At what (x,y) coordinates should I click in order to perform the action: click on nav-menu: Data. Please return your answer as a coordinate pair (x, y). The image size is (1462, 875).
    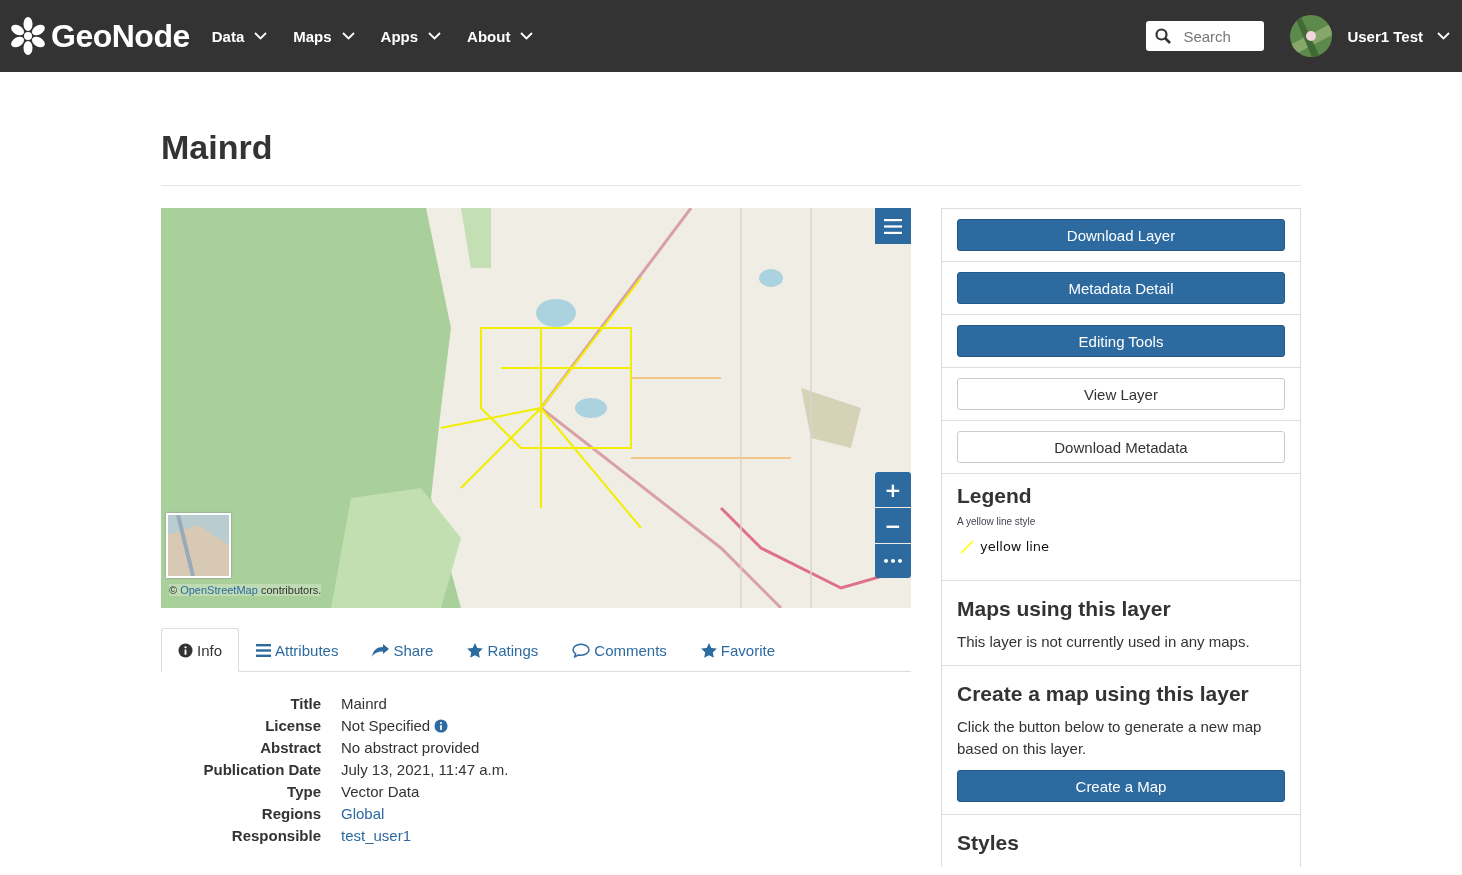
    Looking at the image, I should click on (239, 36).